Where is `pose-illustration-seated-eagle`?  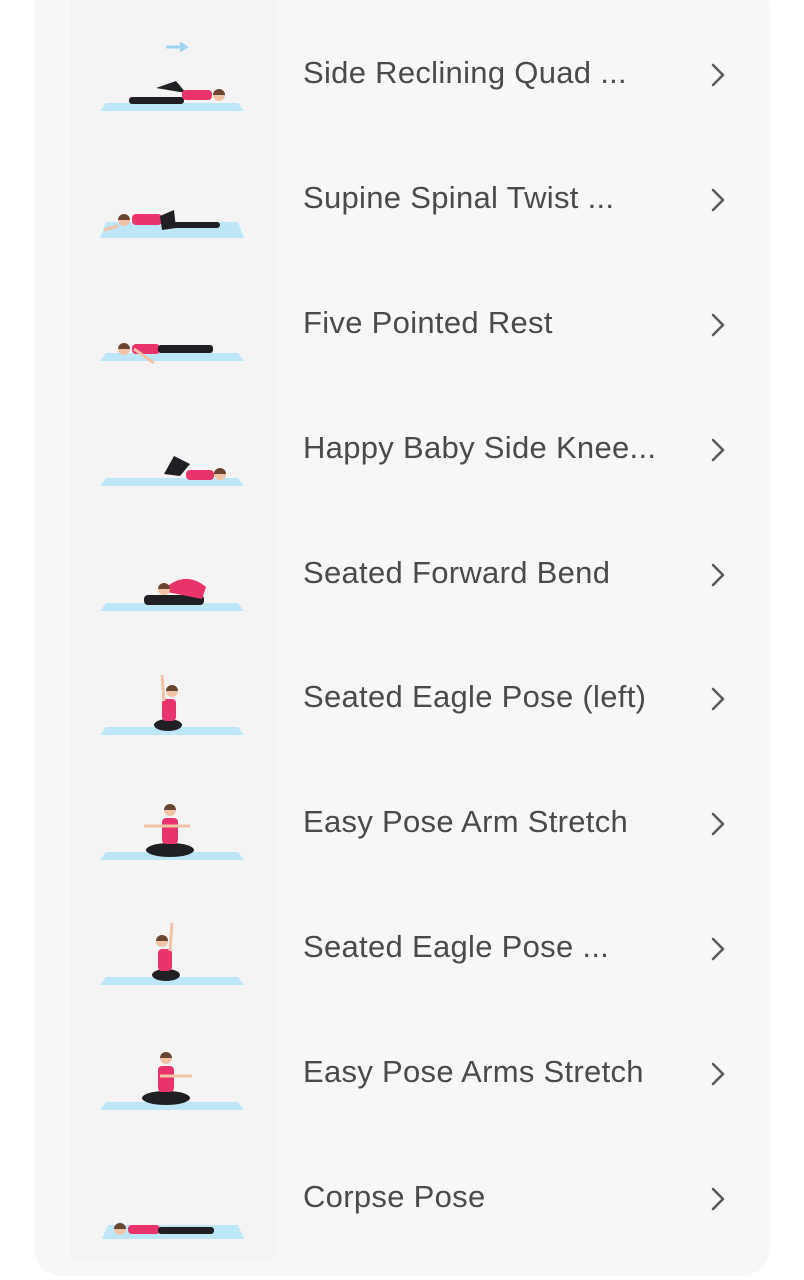 pose-illustration-seated-eagle is located at coordinates (174, 950).